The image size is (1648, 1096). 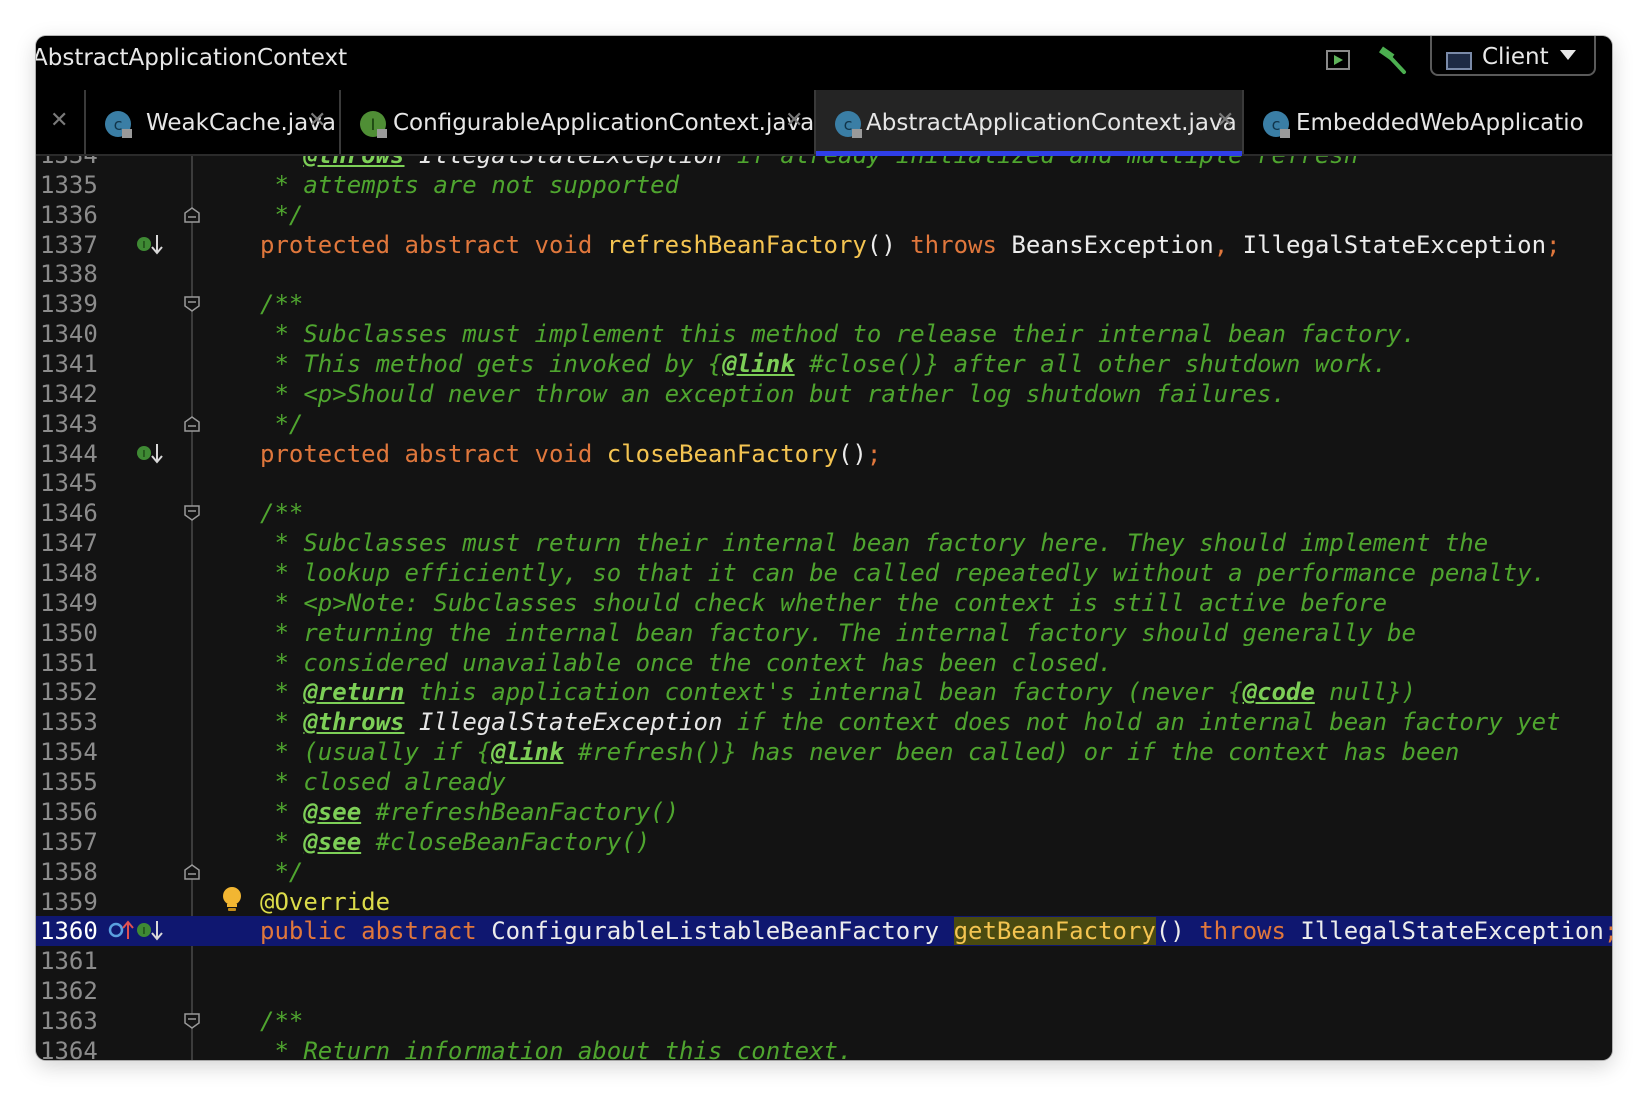 What do you see at coordinates (824, 872) in the screenshot?
I see `code-line: 1358 */` at bounding box center [824, 872].